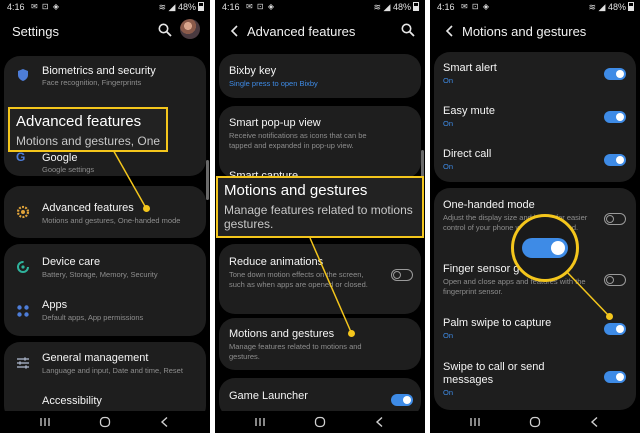 The image size is (640, 433). What do you see at coordinates (535, 381) in the screenshot?
I see `item-swipe-to-call: Swipe to call or send messages On` at bounding box center [535, 381].